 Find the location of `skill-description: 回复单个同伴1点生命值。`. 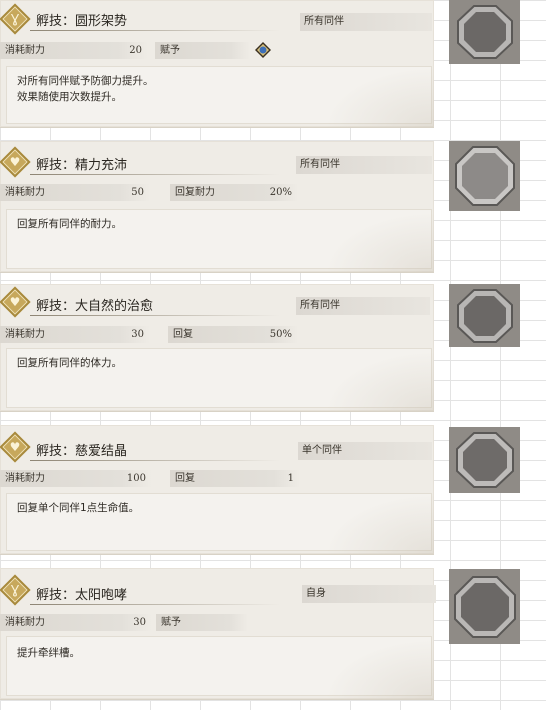

skill-description: 回复单个同伴1点生命值。 is located at coordinates (219, 522).